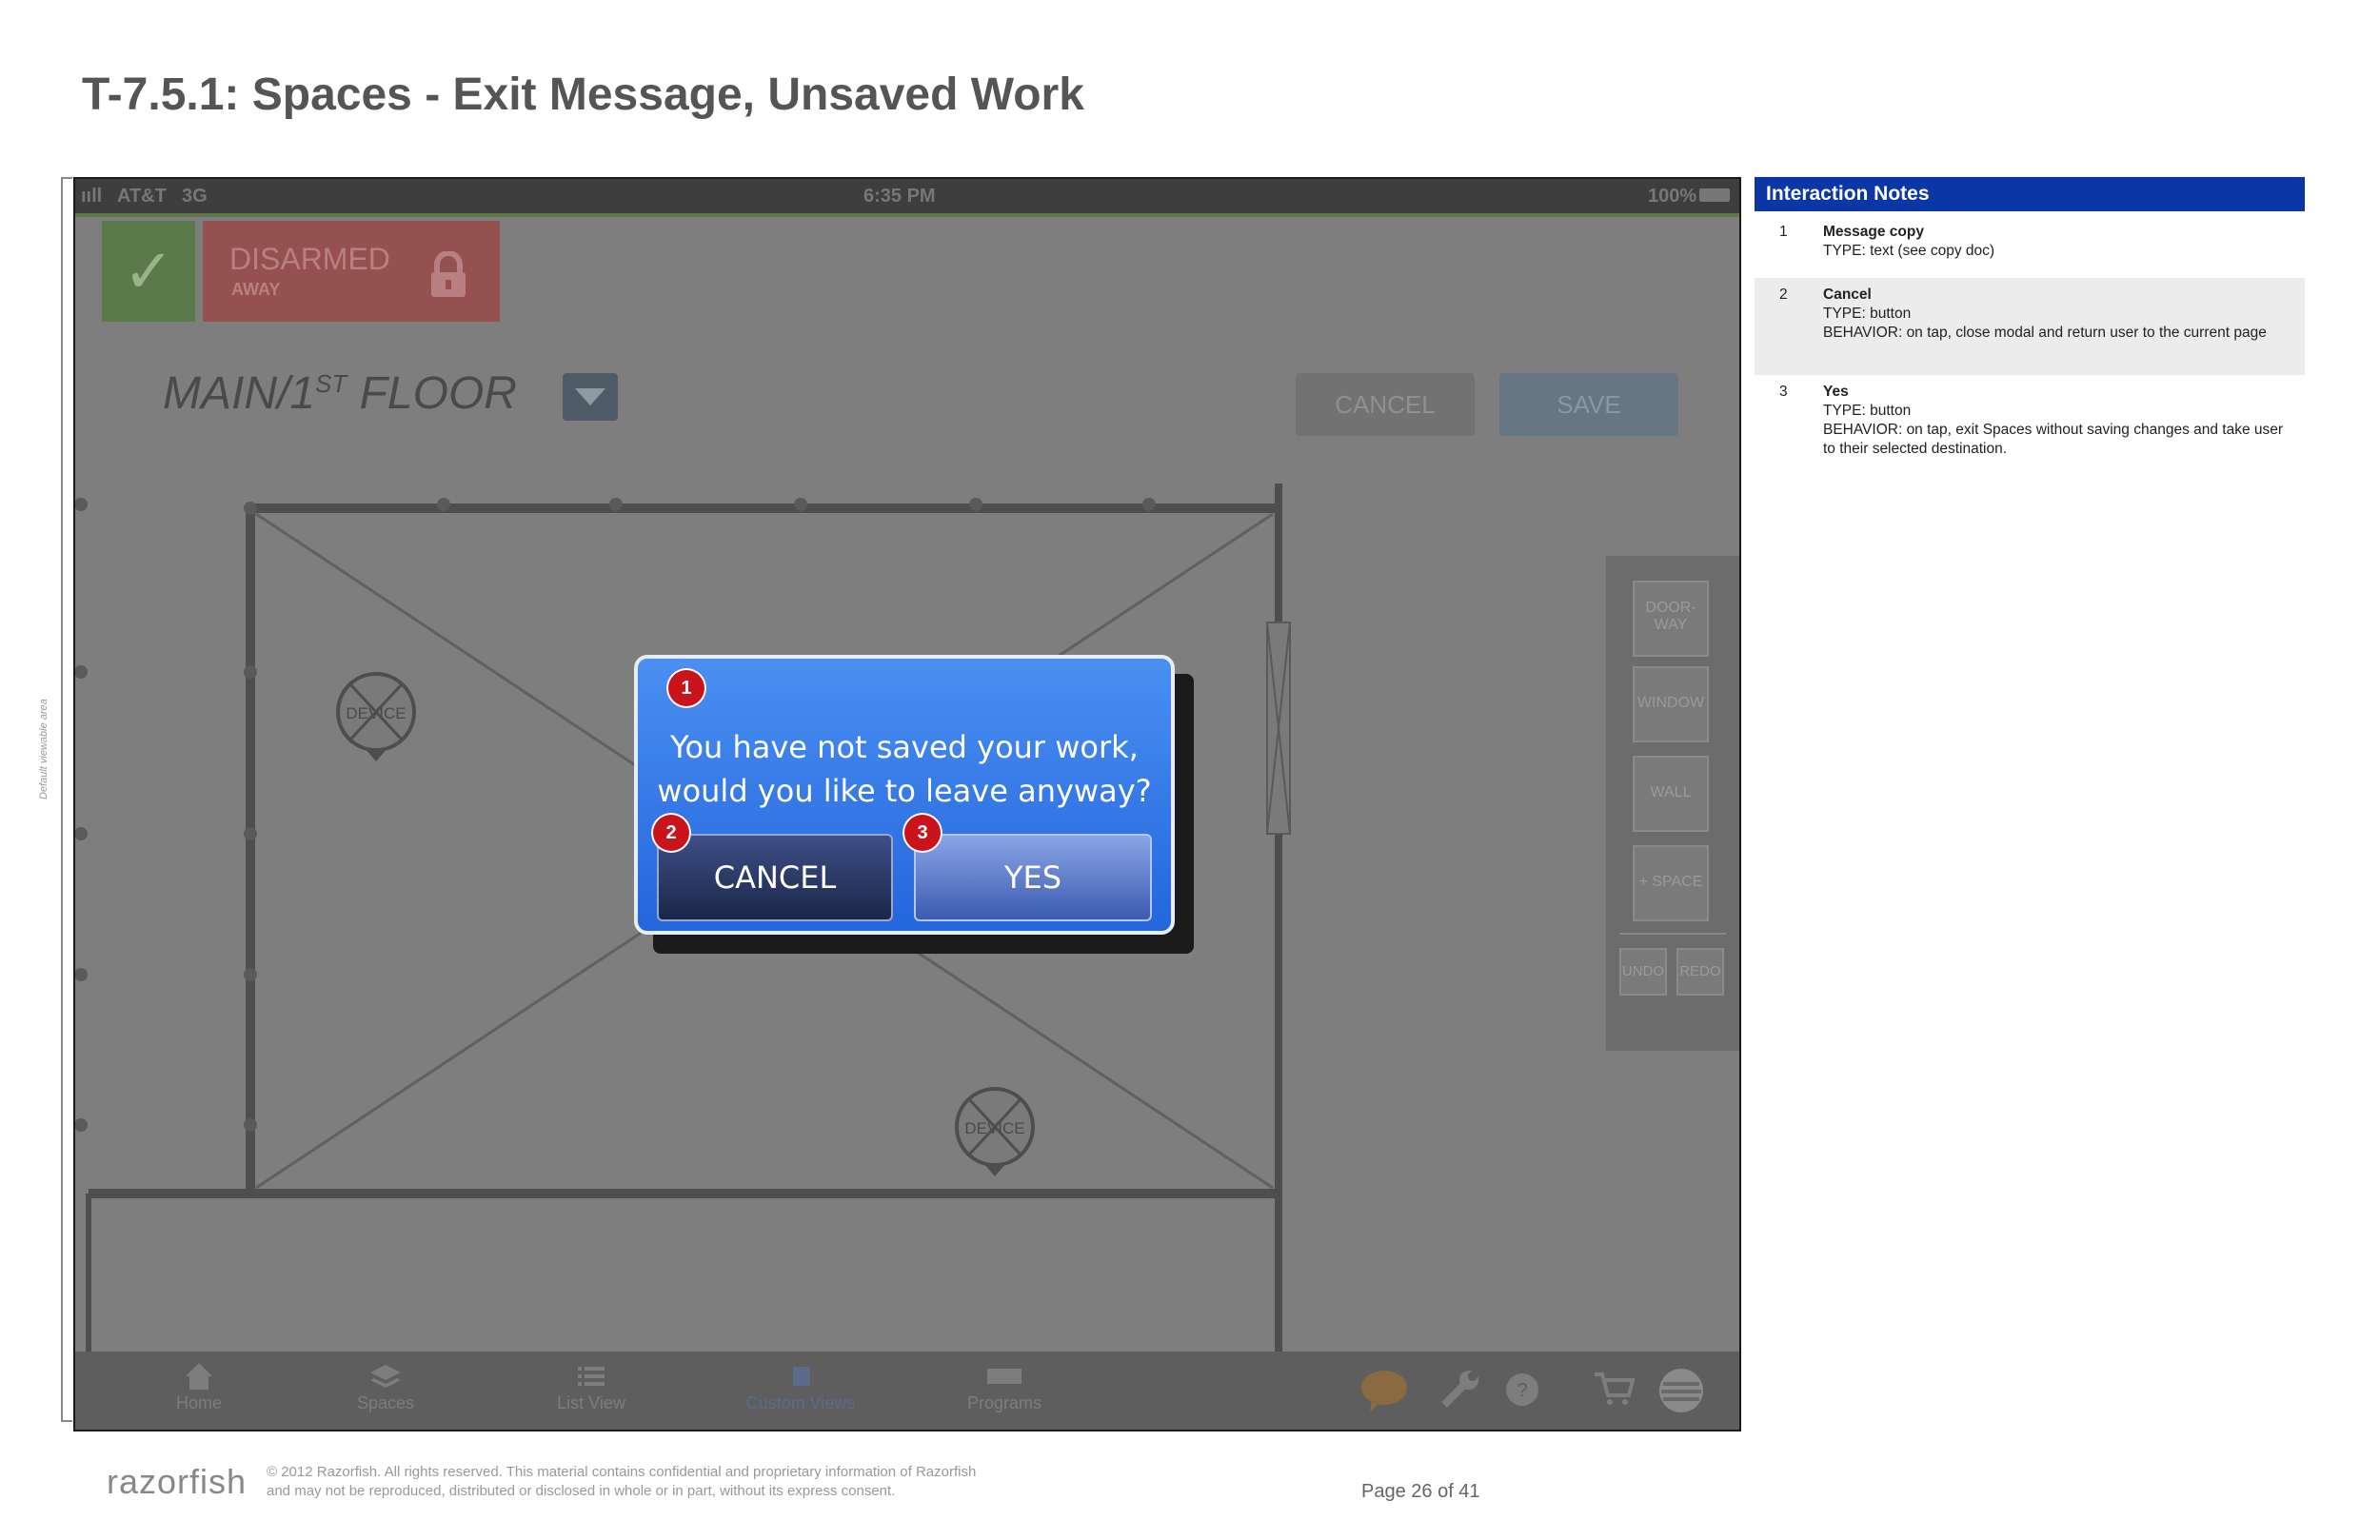 This screenshot has width=2380, height=1540. What do you see at coordinates (66, 799) in the screenshot?
I see `viewable-area-bracket` at bounding box center [66, 799].